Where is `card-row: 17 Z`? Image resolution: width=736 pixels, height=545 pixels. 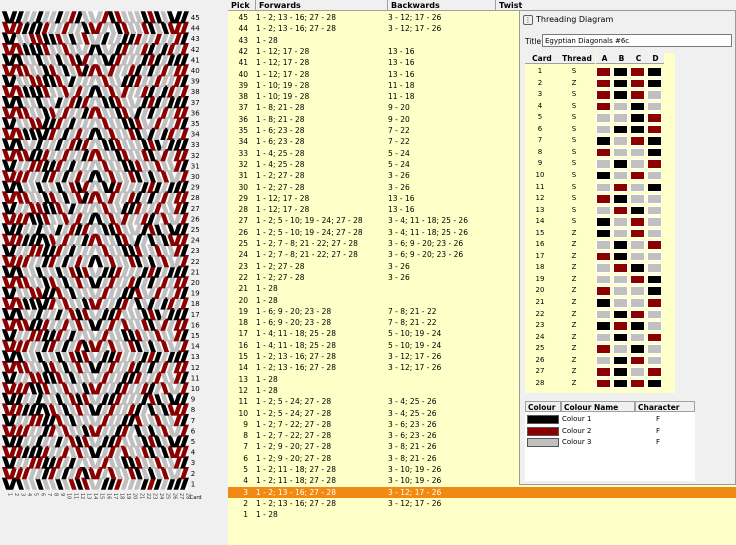 card-row: 17 Z is located at coordinates (600, 257).